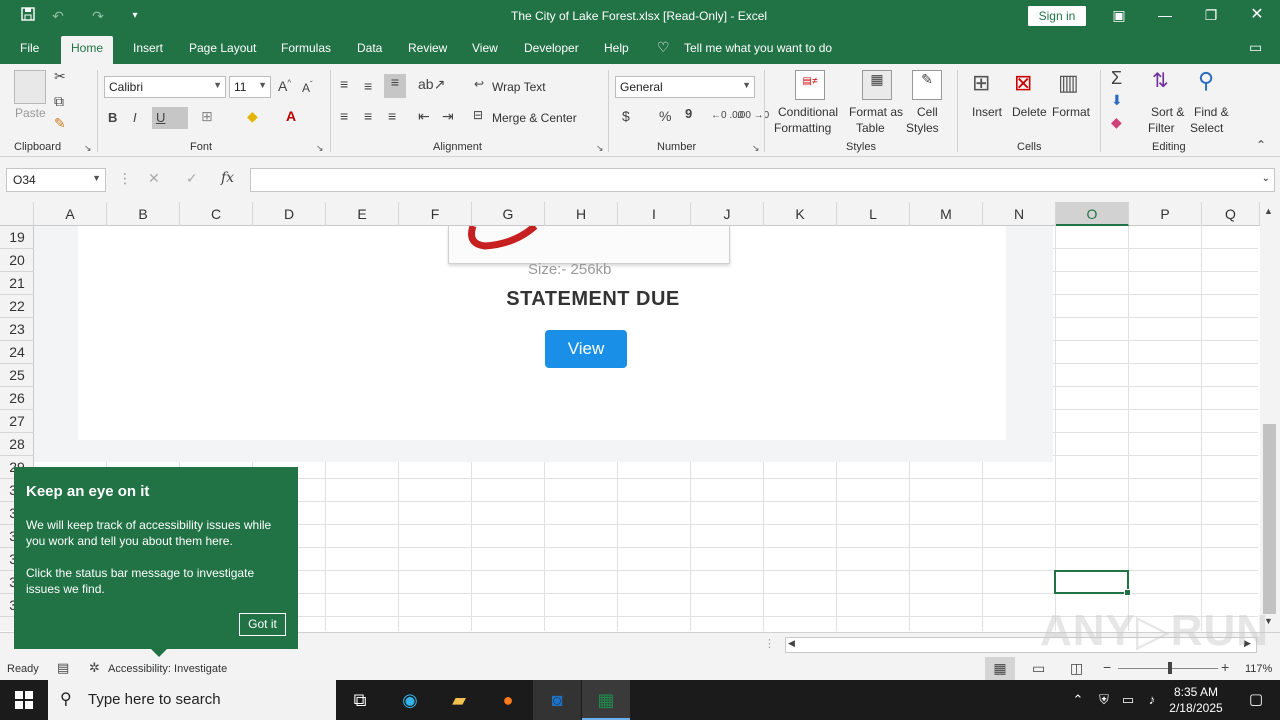 This screenshot has width=1280, height=720. I want to click on select-all-corner, so click(17, 214).